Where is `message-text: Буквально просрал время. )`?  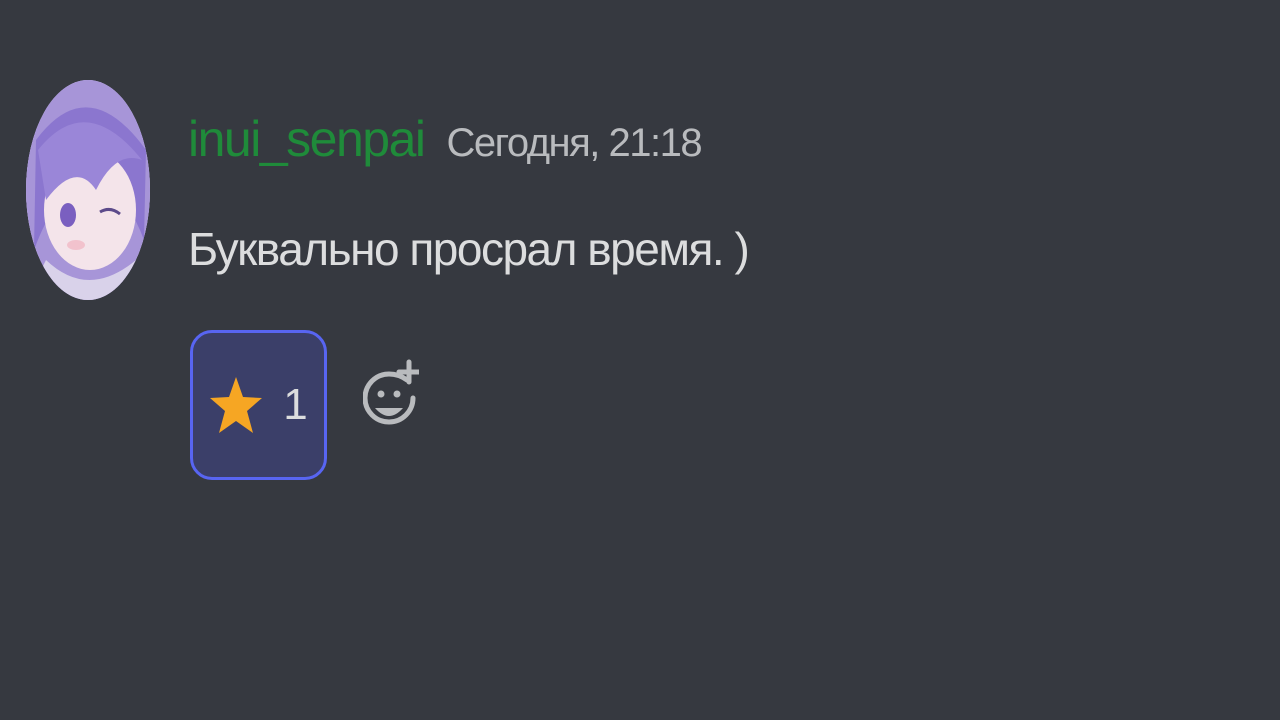 message-text: Буквально просрал время. ) is located at coordinates (469, 249).